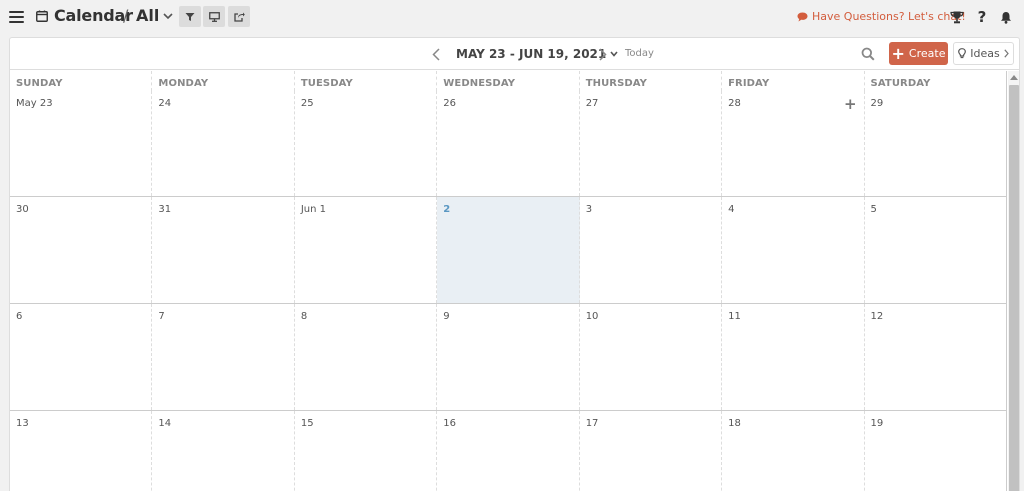 This screenshot has width=1024, height=491. What do you see at coordinates (793, 143) in the screenshot?
I see `day-cell: 28 +` at bounding box center [793, 143].